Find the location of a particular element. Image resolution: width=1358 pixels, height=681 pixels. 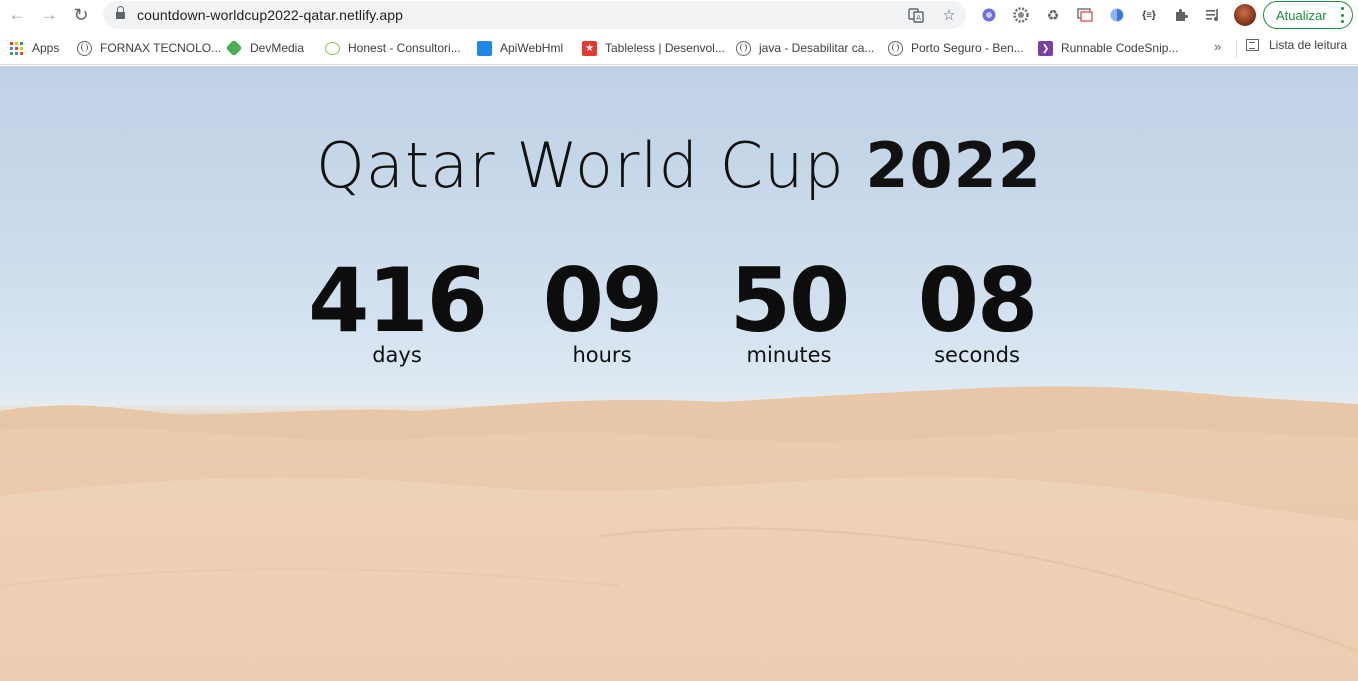

profile-avatar is located at coordinates (1245, 15).